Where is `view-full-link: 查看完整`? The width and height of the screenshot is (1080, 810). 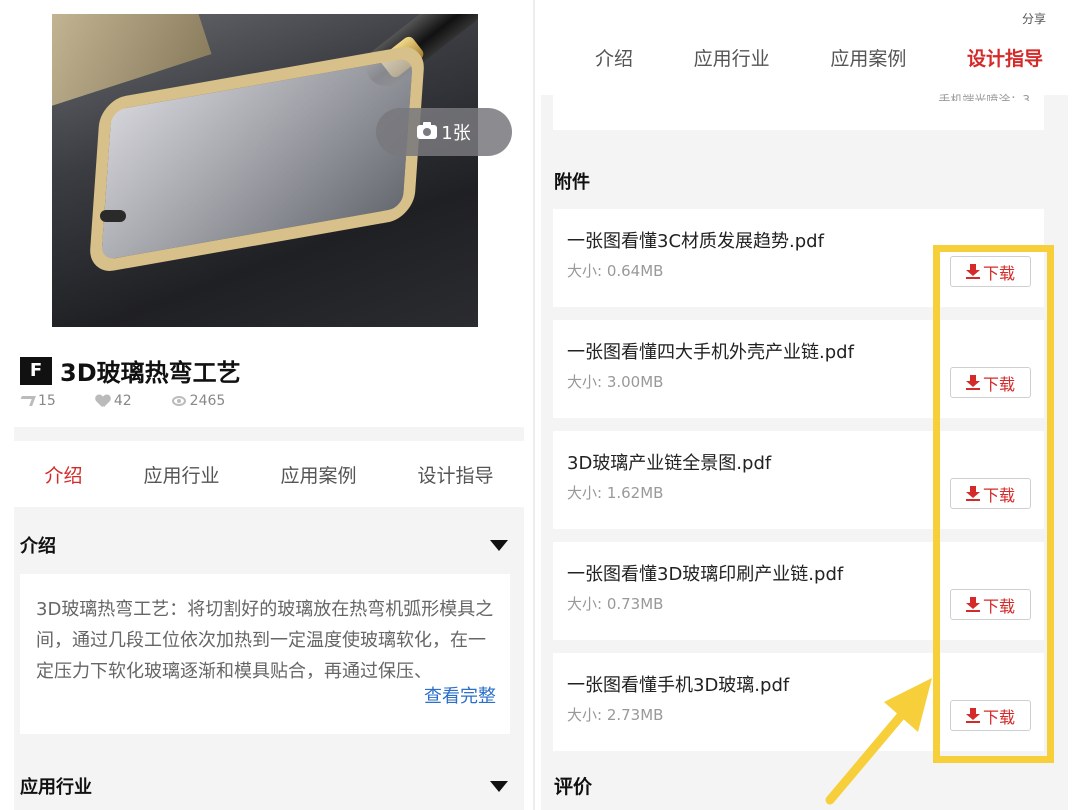 view-full-link: 查看完整 is located at coordinates (460, 696).